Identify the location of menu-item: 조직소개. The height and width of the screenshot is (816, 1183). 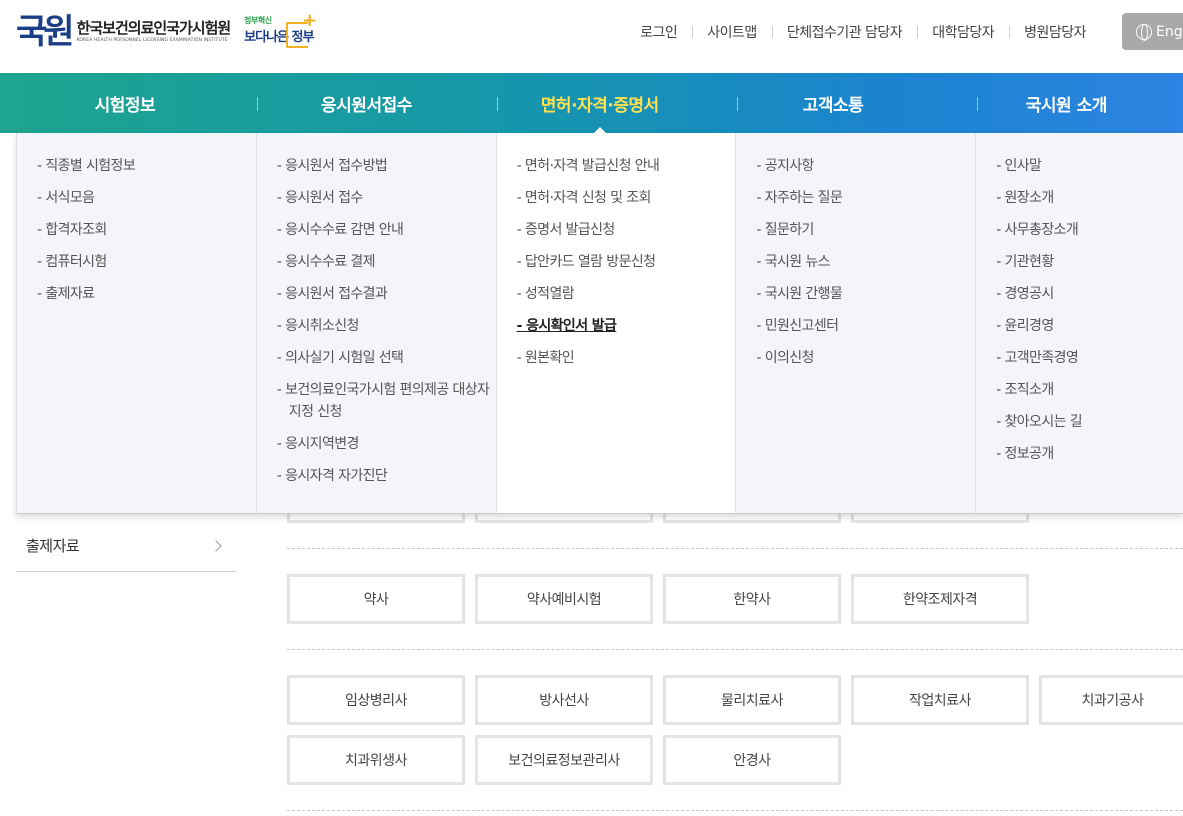
(1089, 390).